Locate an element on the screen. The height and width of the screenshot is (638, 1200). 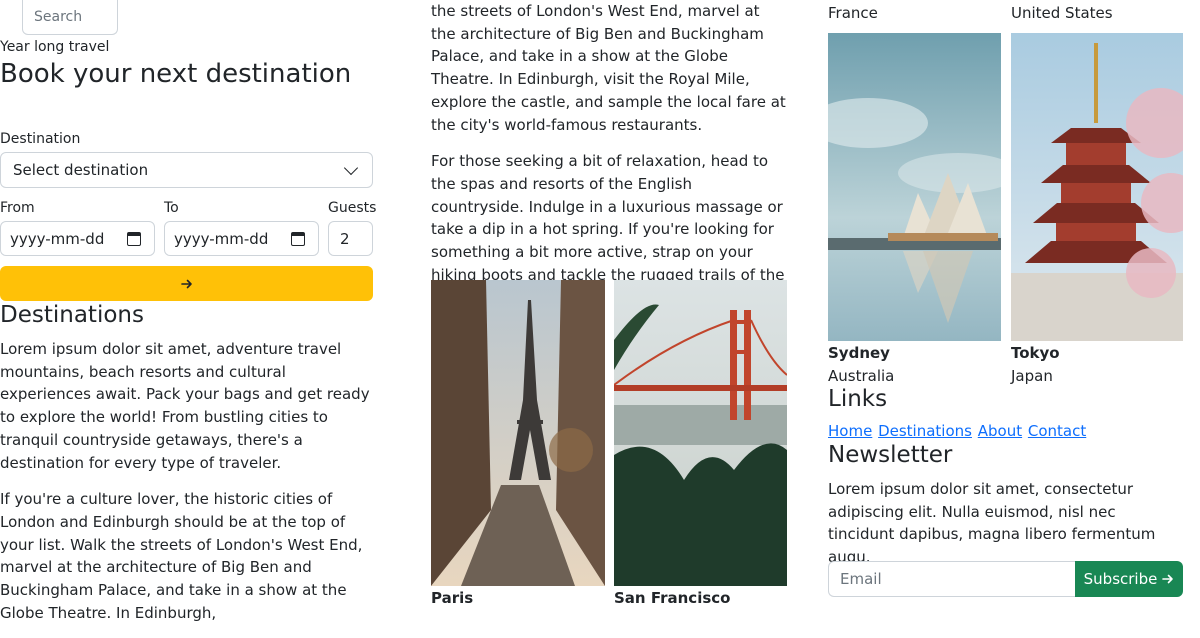
link-contact: Contact is located at coordinates (1057, 431).